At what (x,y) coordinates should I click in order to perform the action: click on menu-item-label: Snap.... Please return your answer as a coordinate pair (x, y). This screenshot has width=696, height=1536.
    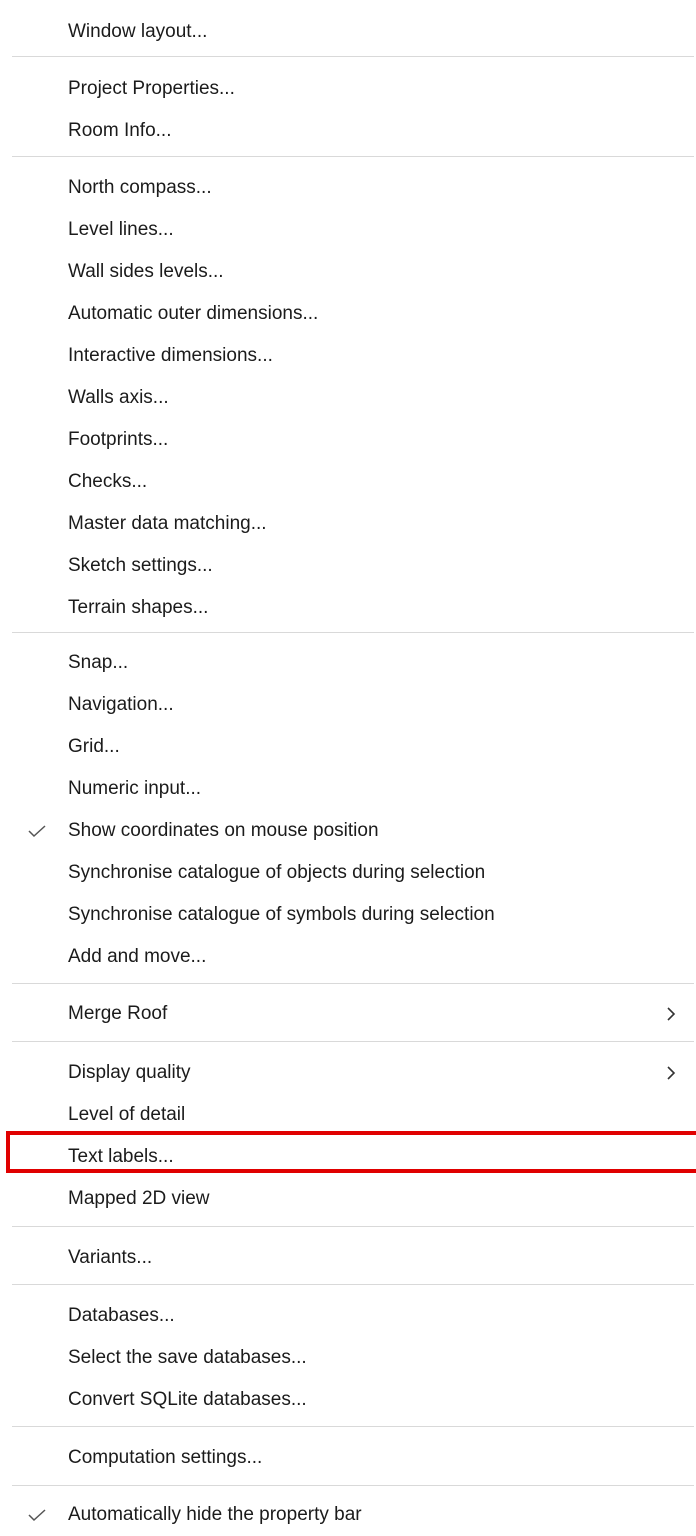
    Looking at the image, I should click on (98, 662).